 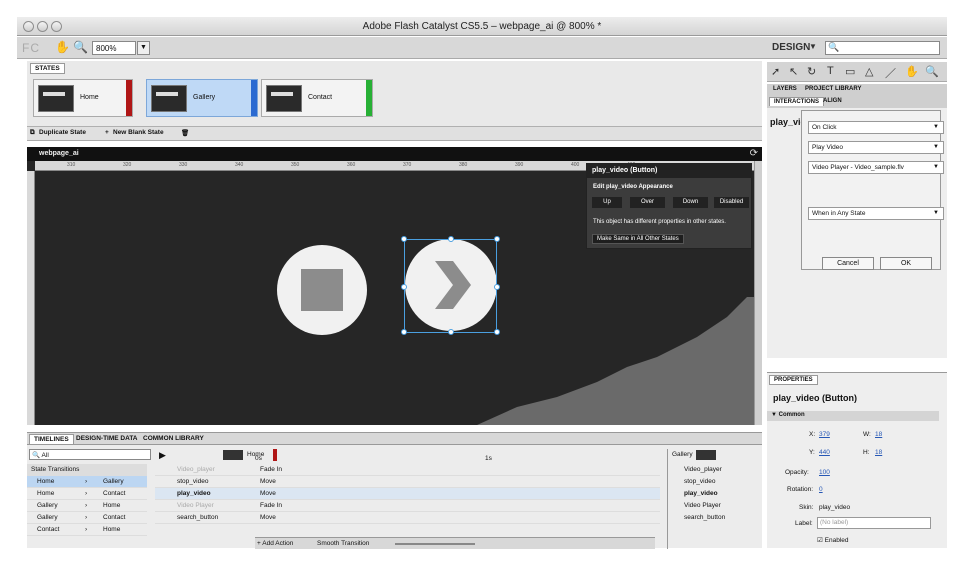 I want to click on state-card-home: Home, so click(x=83, y=98).